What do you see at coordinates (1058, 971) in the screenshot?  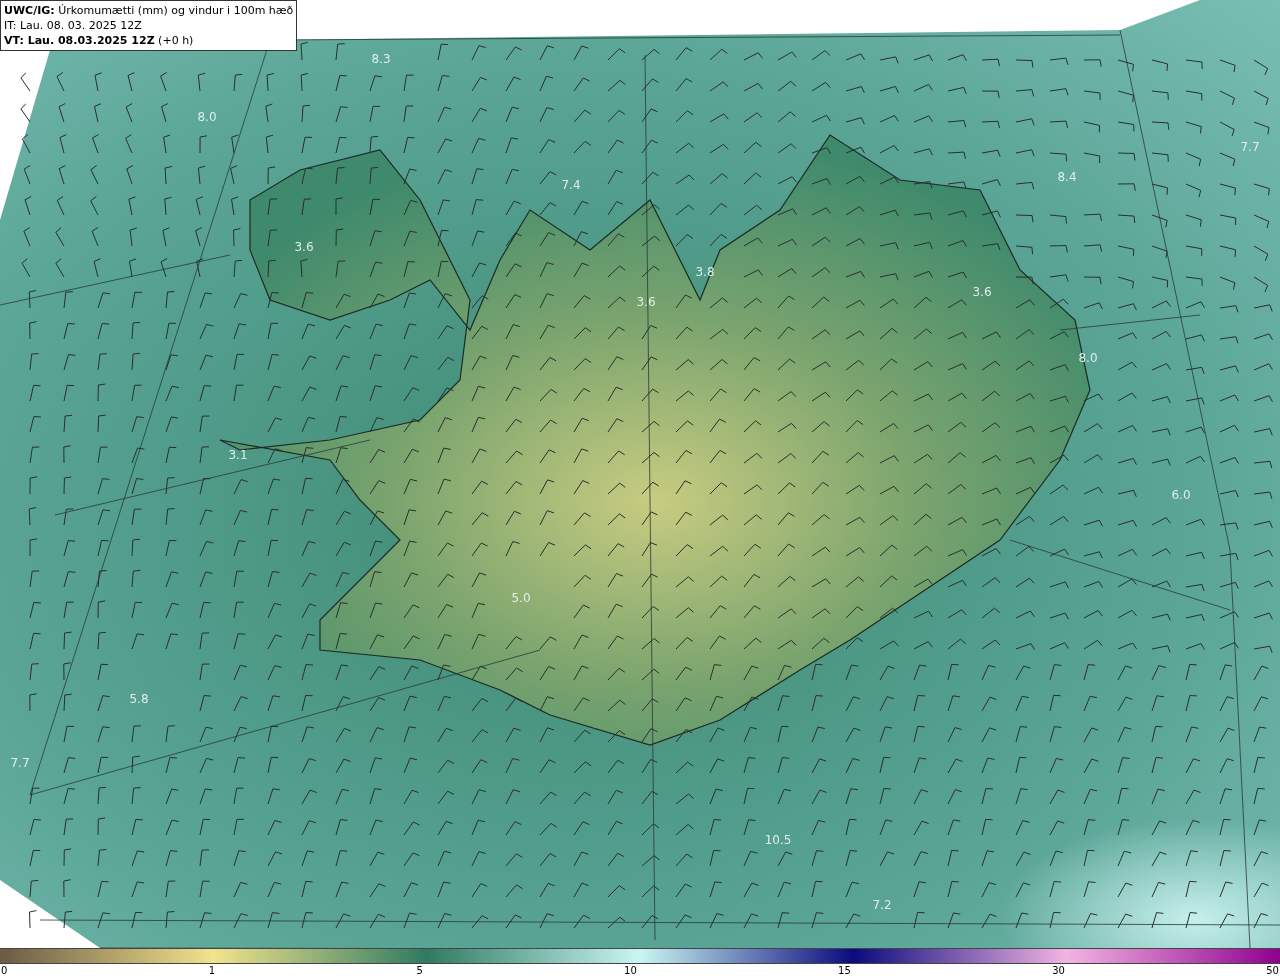 I see `scale-tick-label: 30` at bounding box center [1058, 971].